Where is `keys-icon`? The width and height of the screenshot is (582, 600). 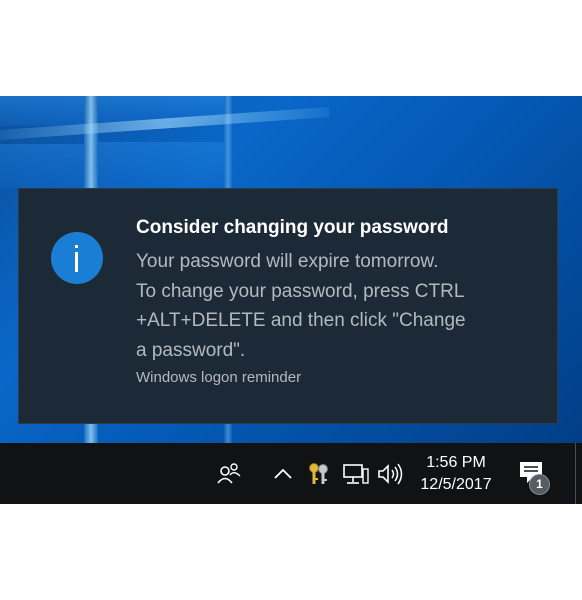 keys-icon is located at coordinates (319, 474).